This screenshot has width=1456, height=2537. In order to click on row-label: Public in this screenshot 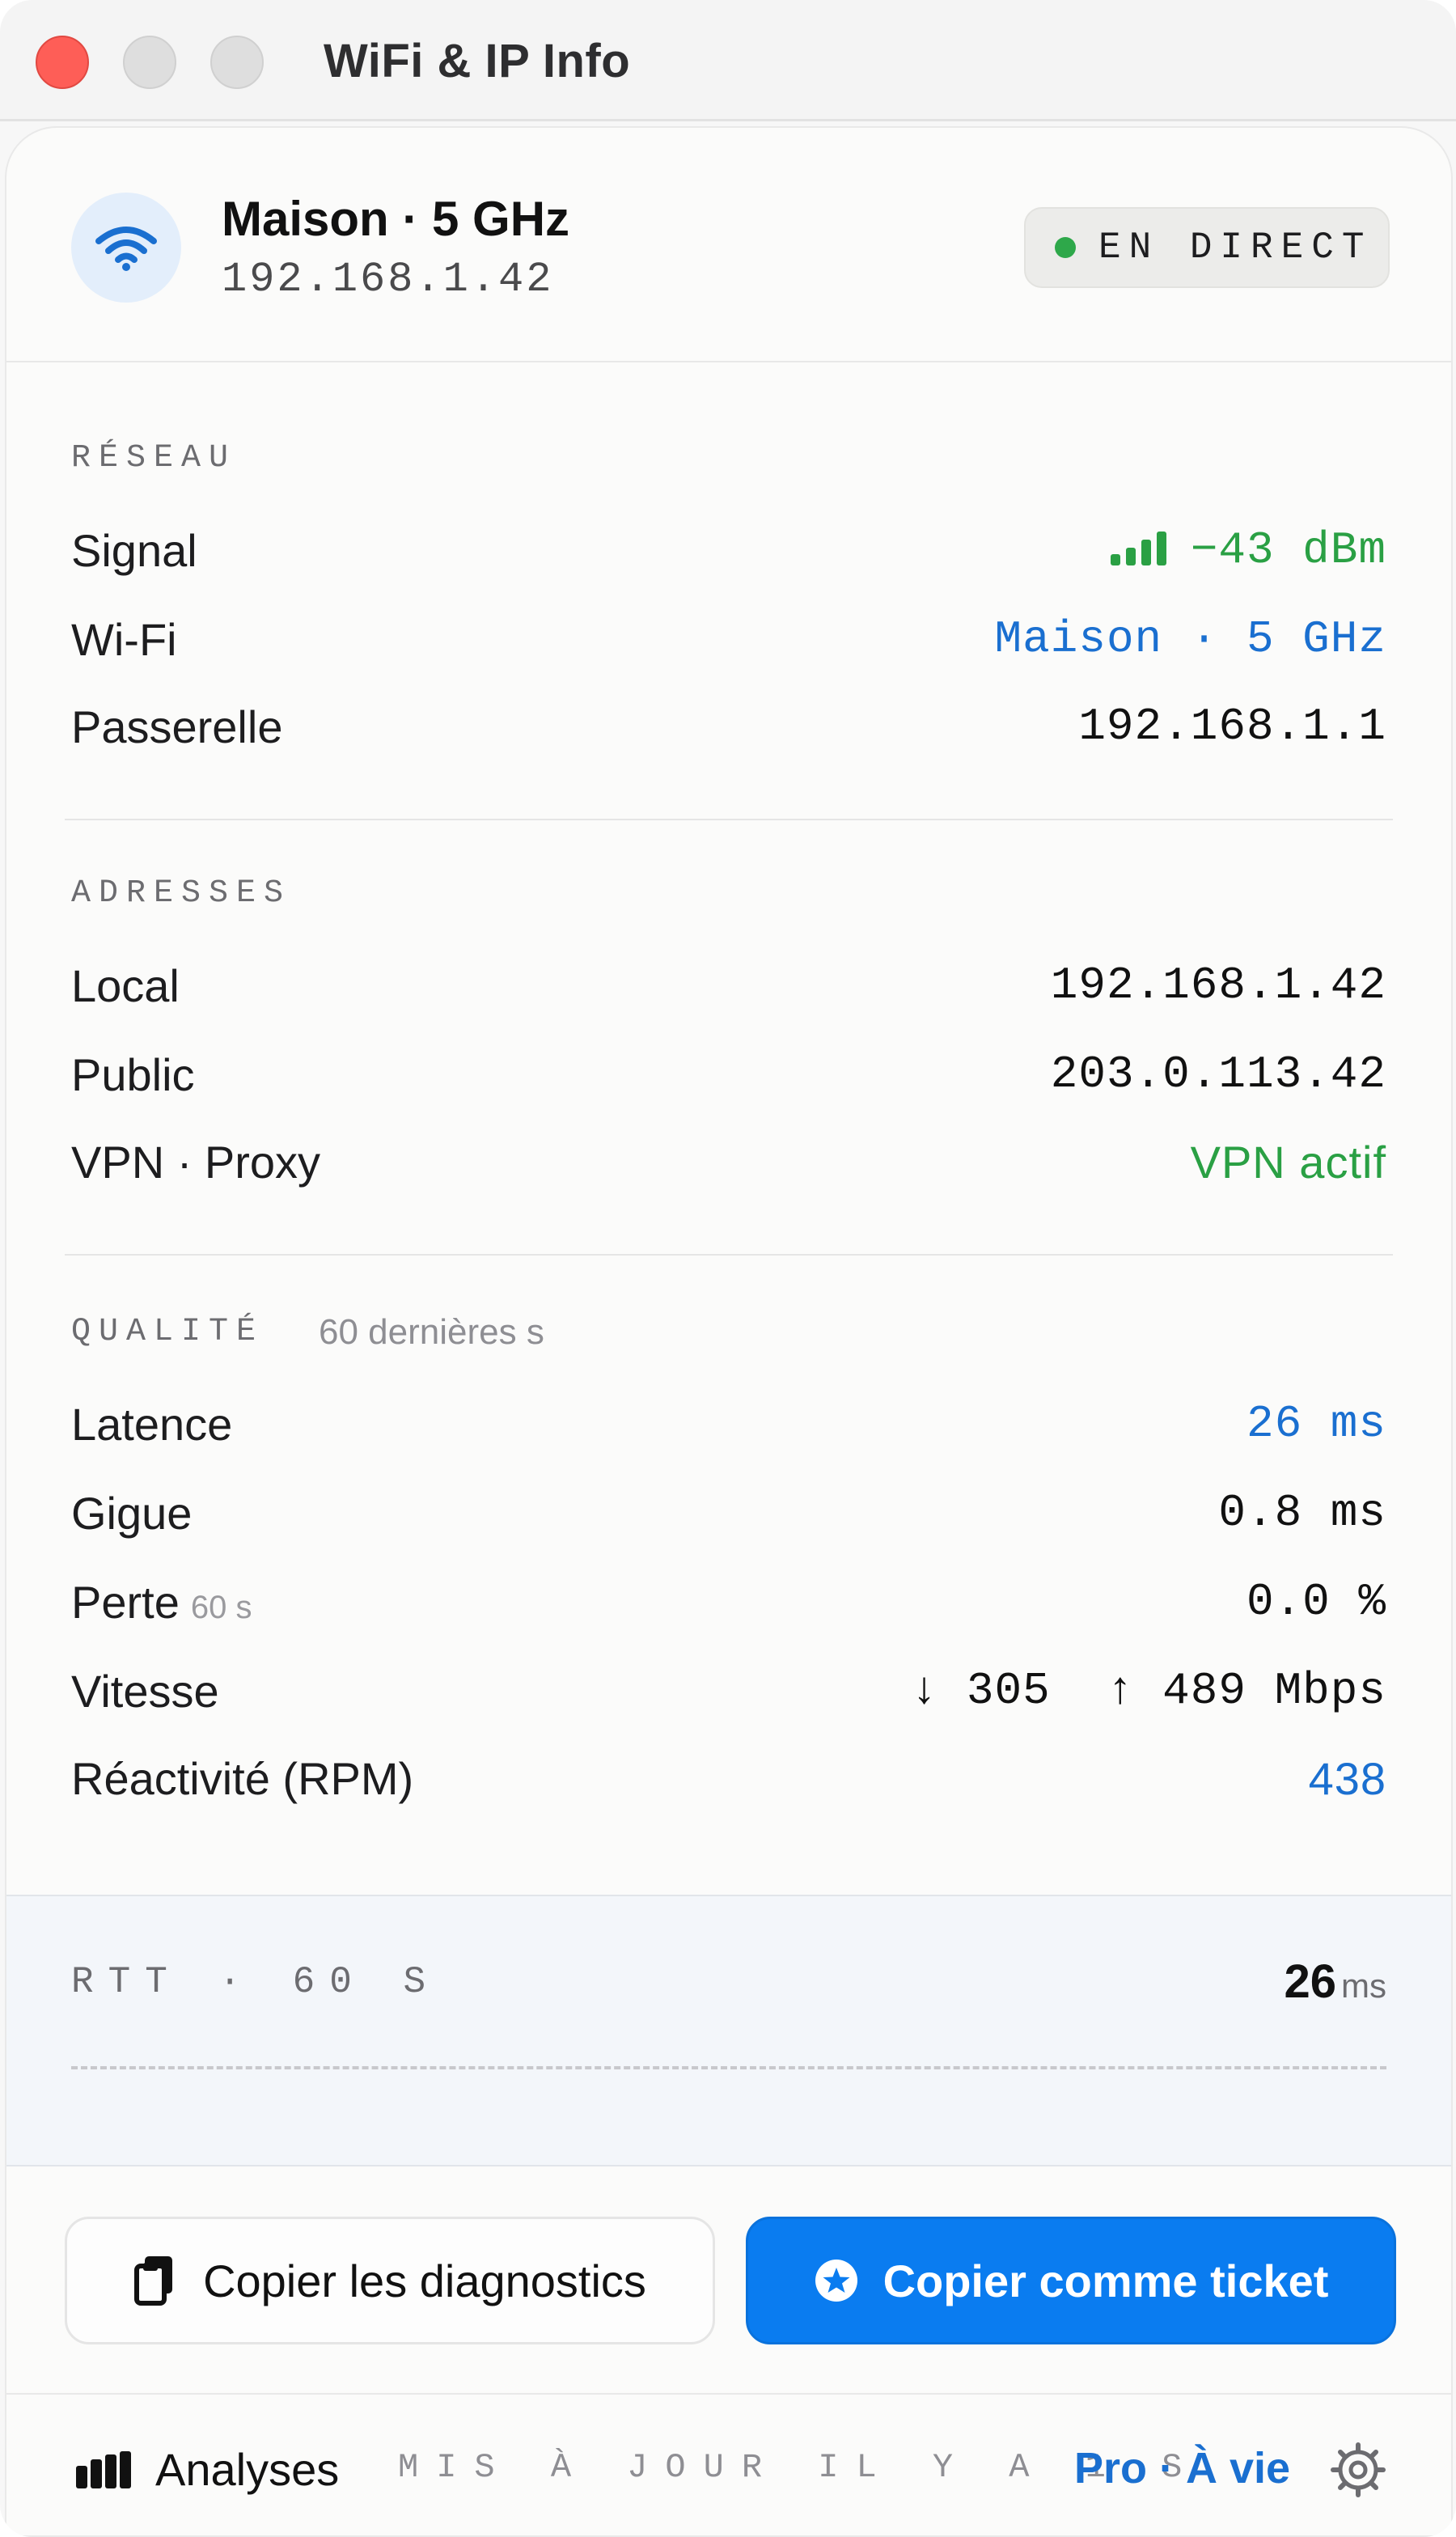, I will do `click(133, 1074)`.